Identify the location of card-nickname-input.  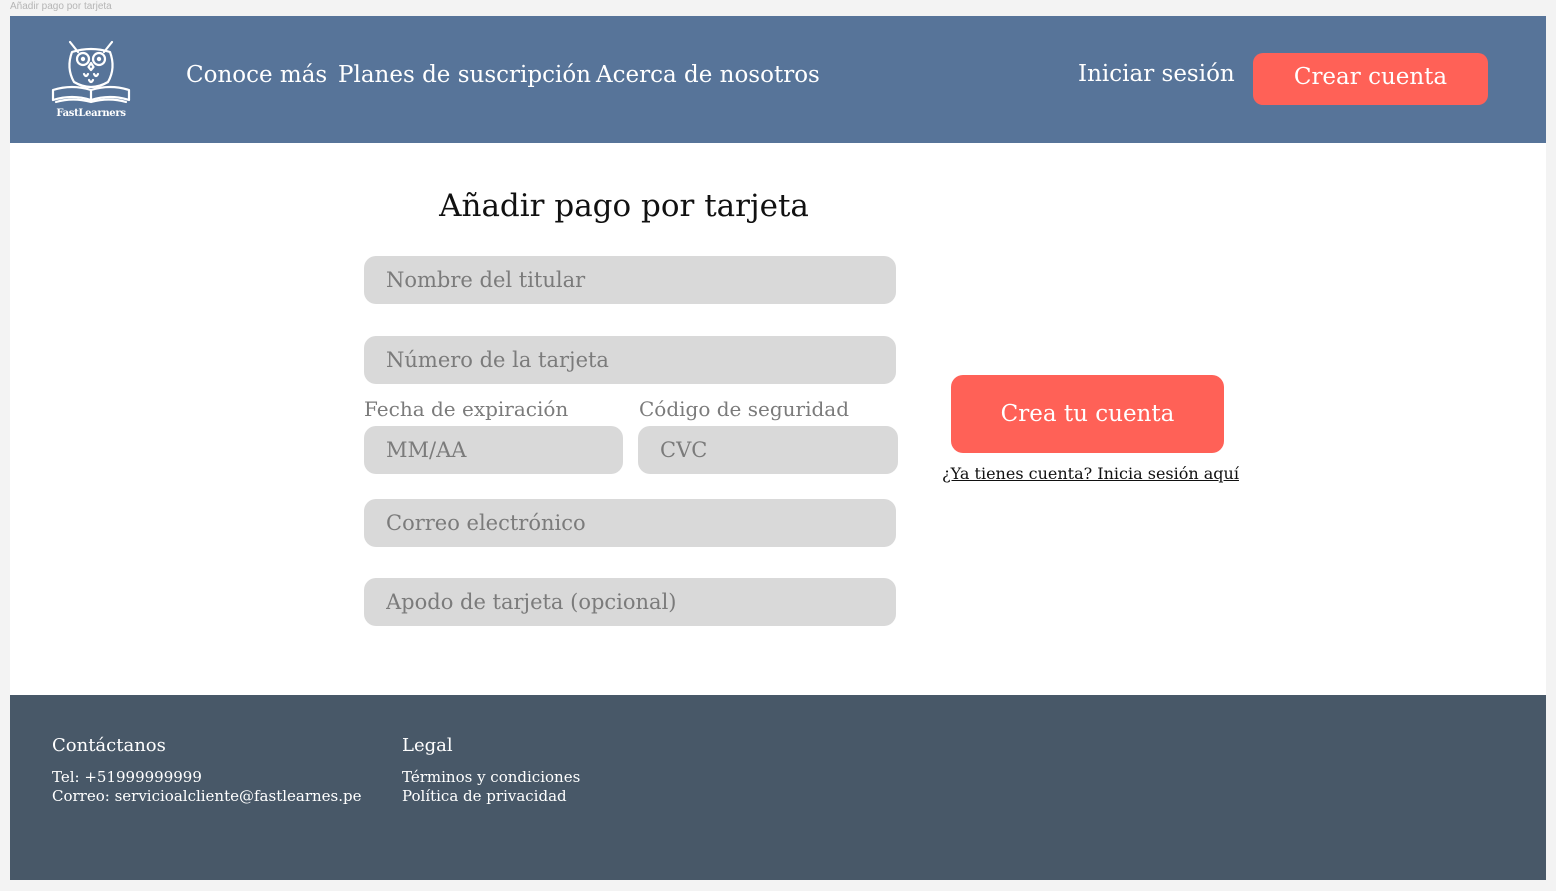
(630, 602).